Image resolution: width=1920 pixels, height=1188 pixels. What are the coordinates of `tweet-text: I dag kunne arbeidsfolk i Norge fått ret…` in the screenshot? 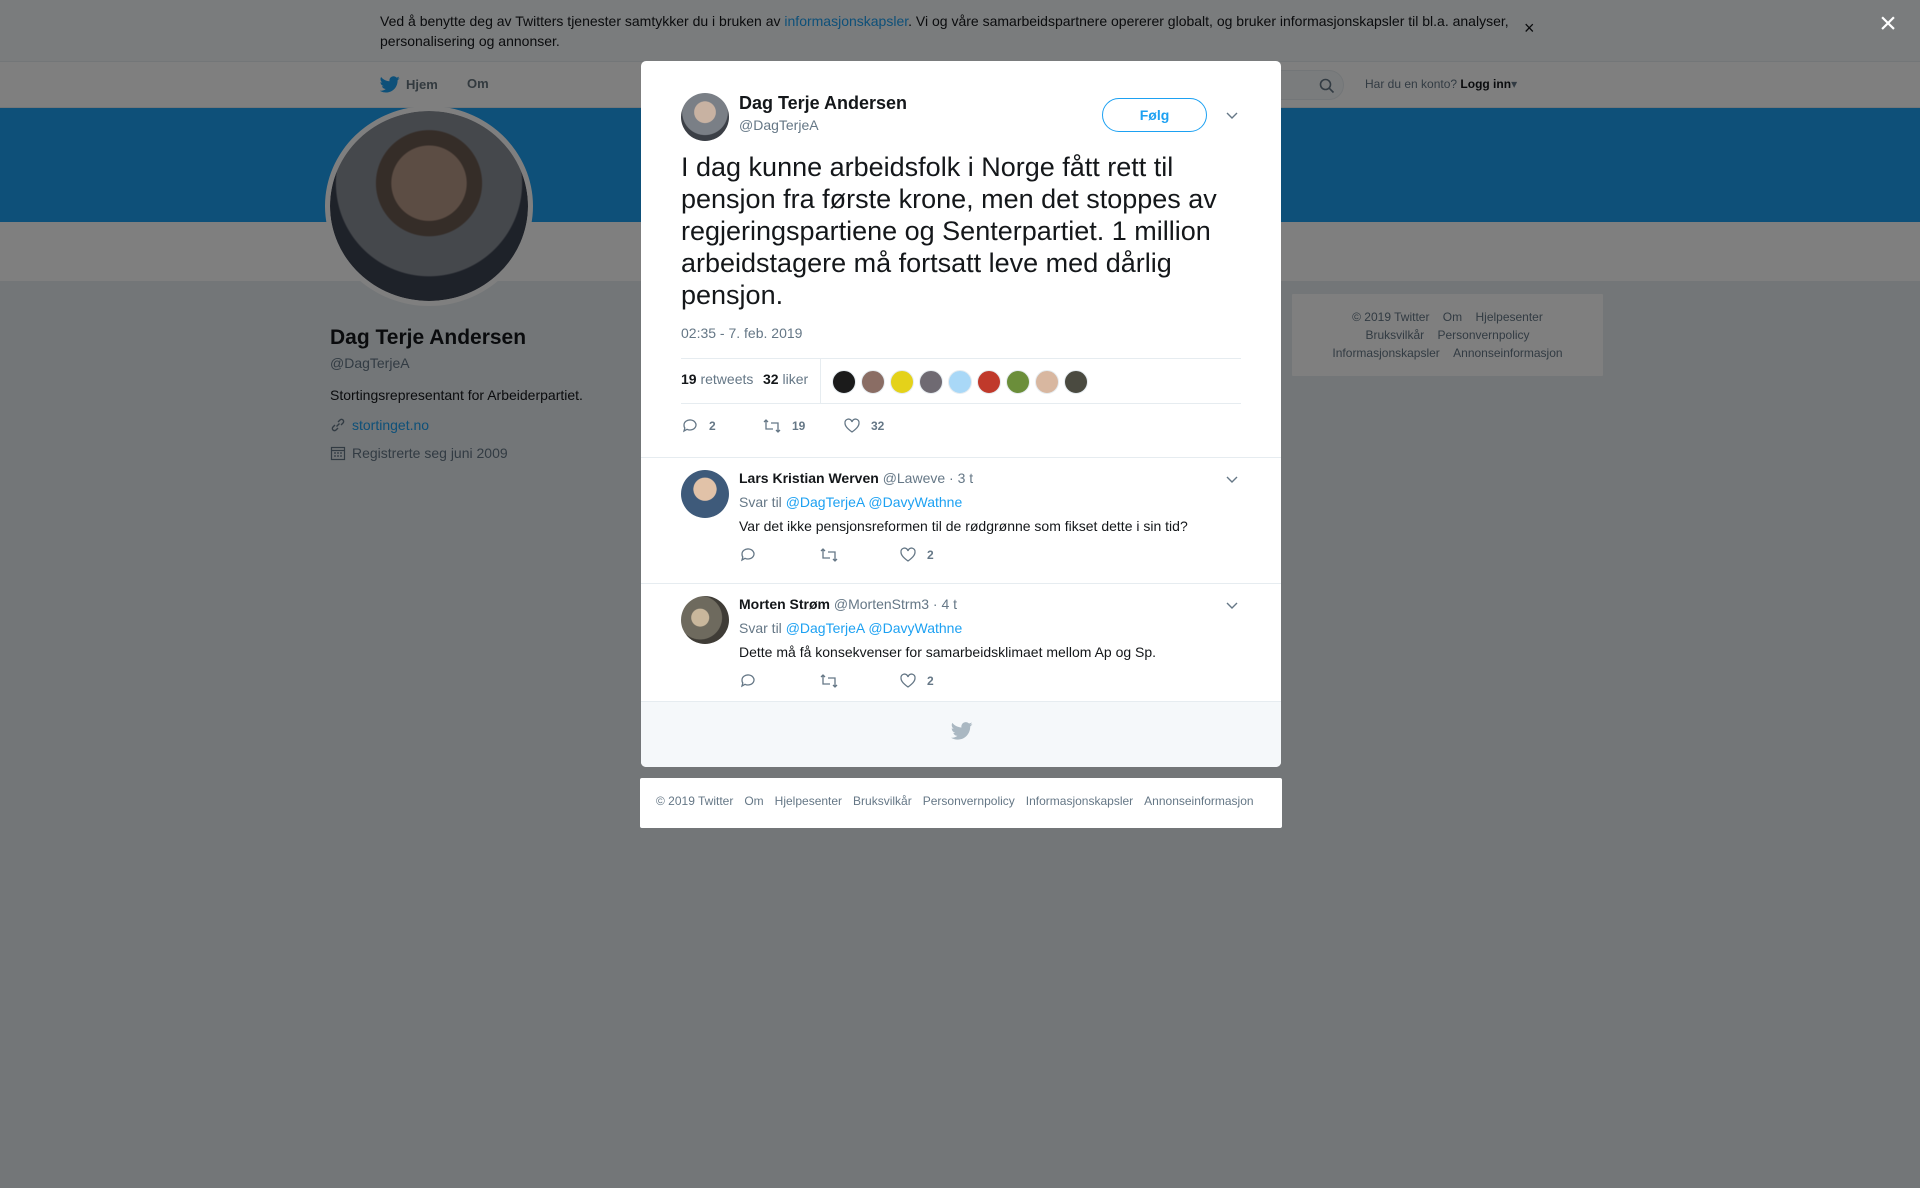 It's located at (949, 231).